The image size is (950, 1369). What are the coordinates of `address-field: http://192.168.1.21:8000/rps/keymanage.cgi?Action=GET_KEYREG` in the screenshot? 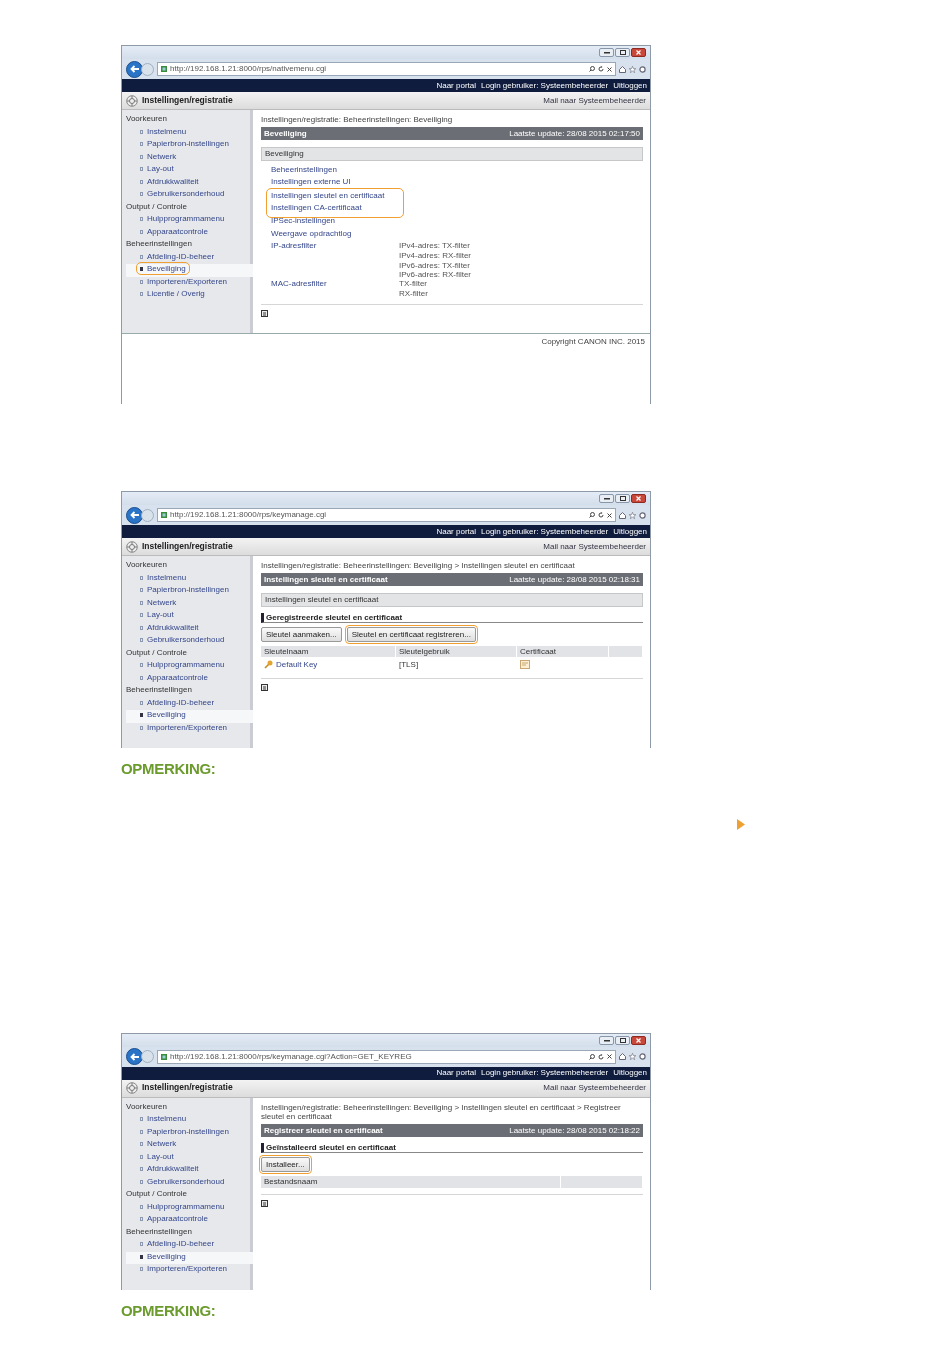 It's located at (386, 1056).